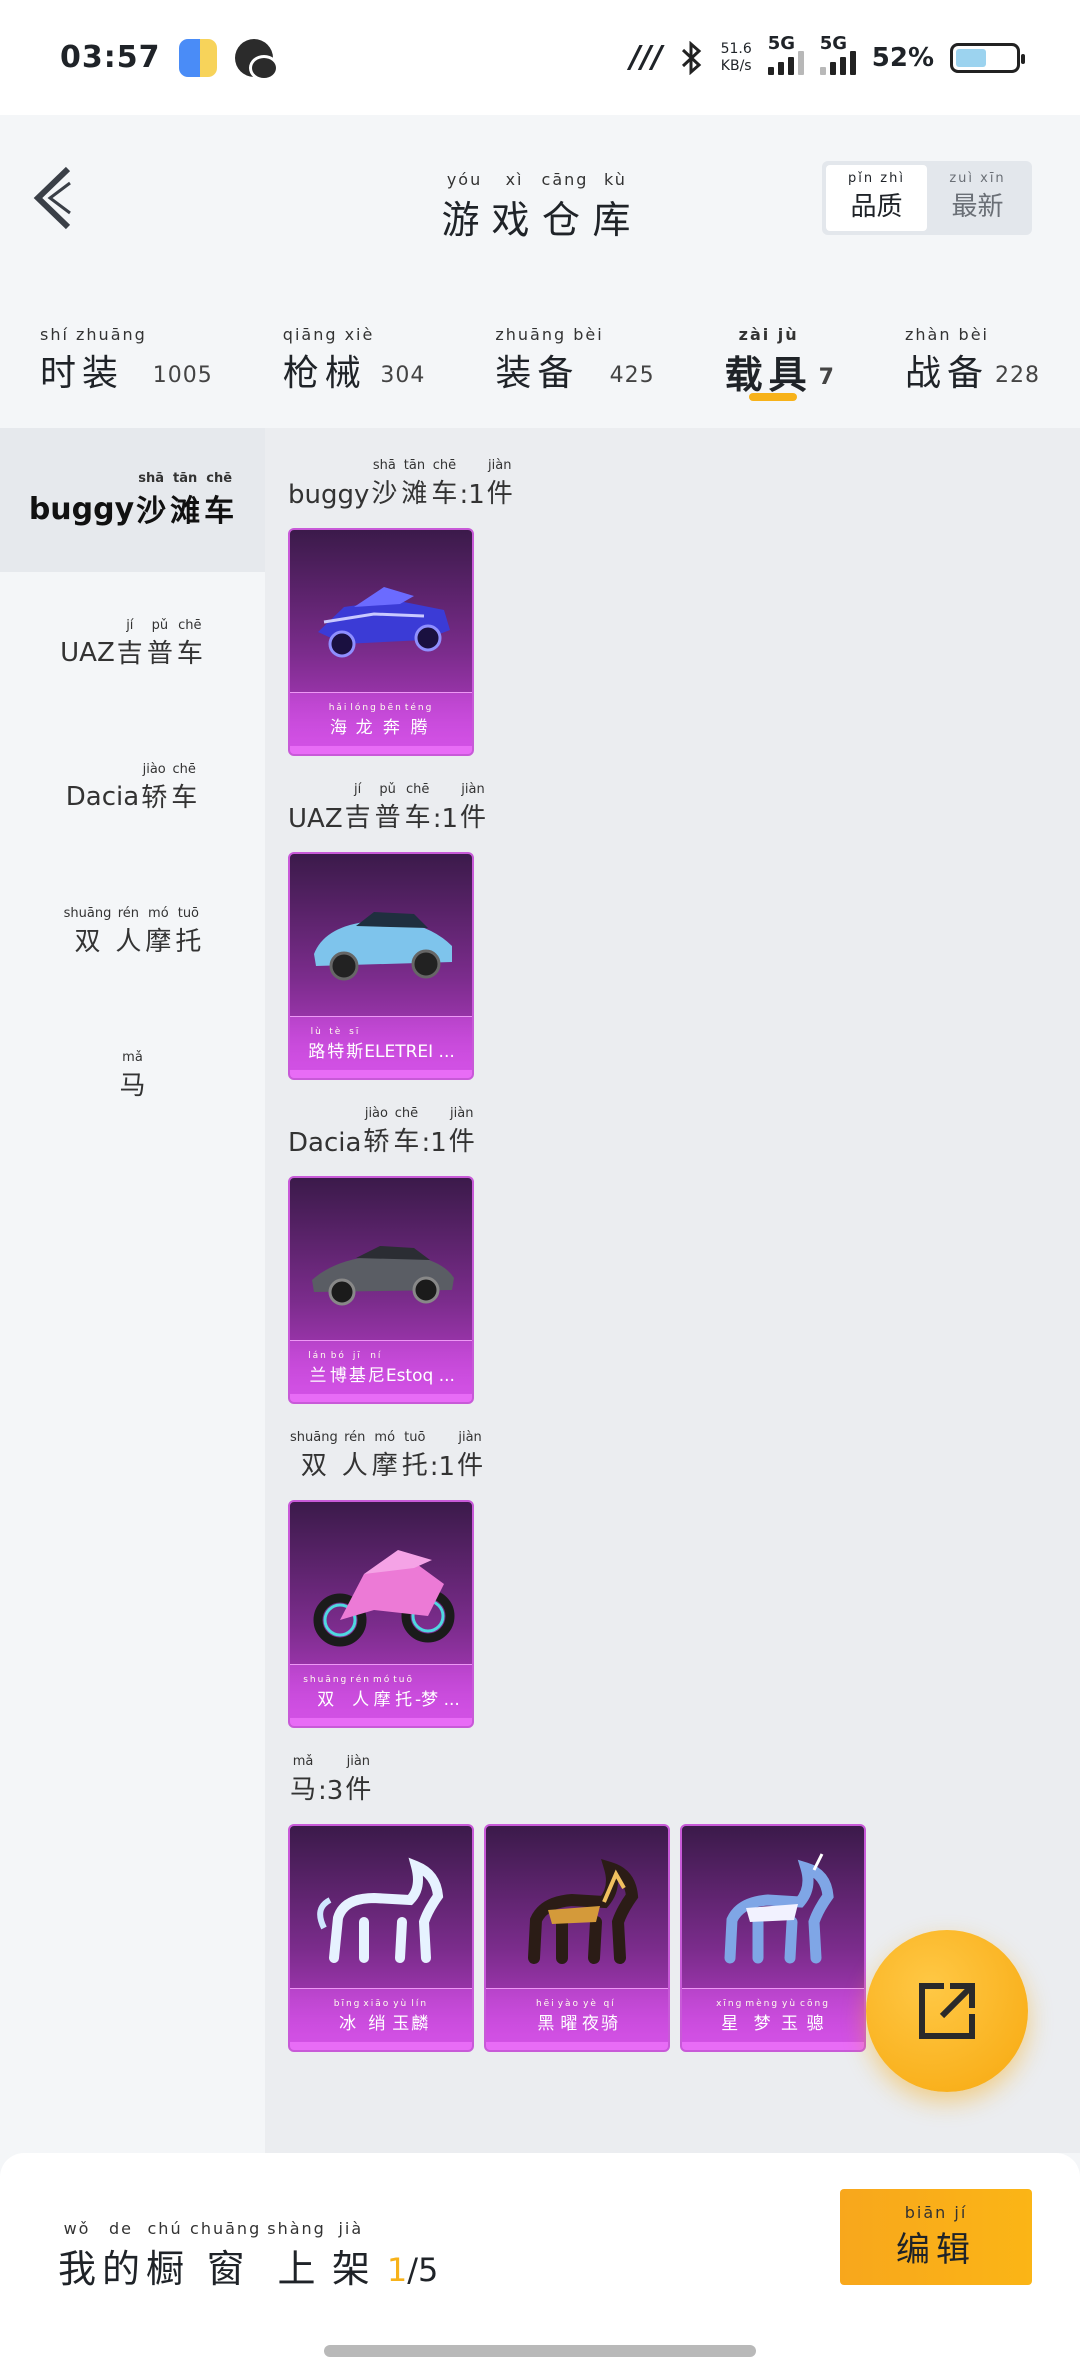 The image size is (1080, 2376). Describe the element at coordinates (902, 57) in the screenshot. I see `battery-percent: 52%` at that location.